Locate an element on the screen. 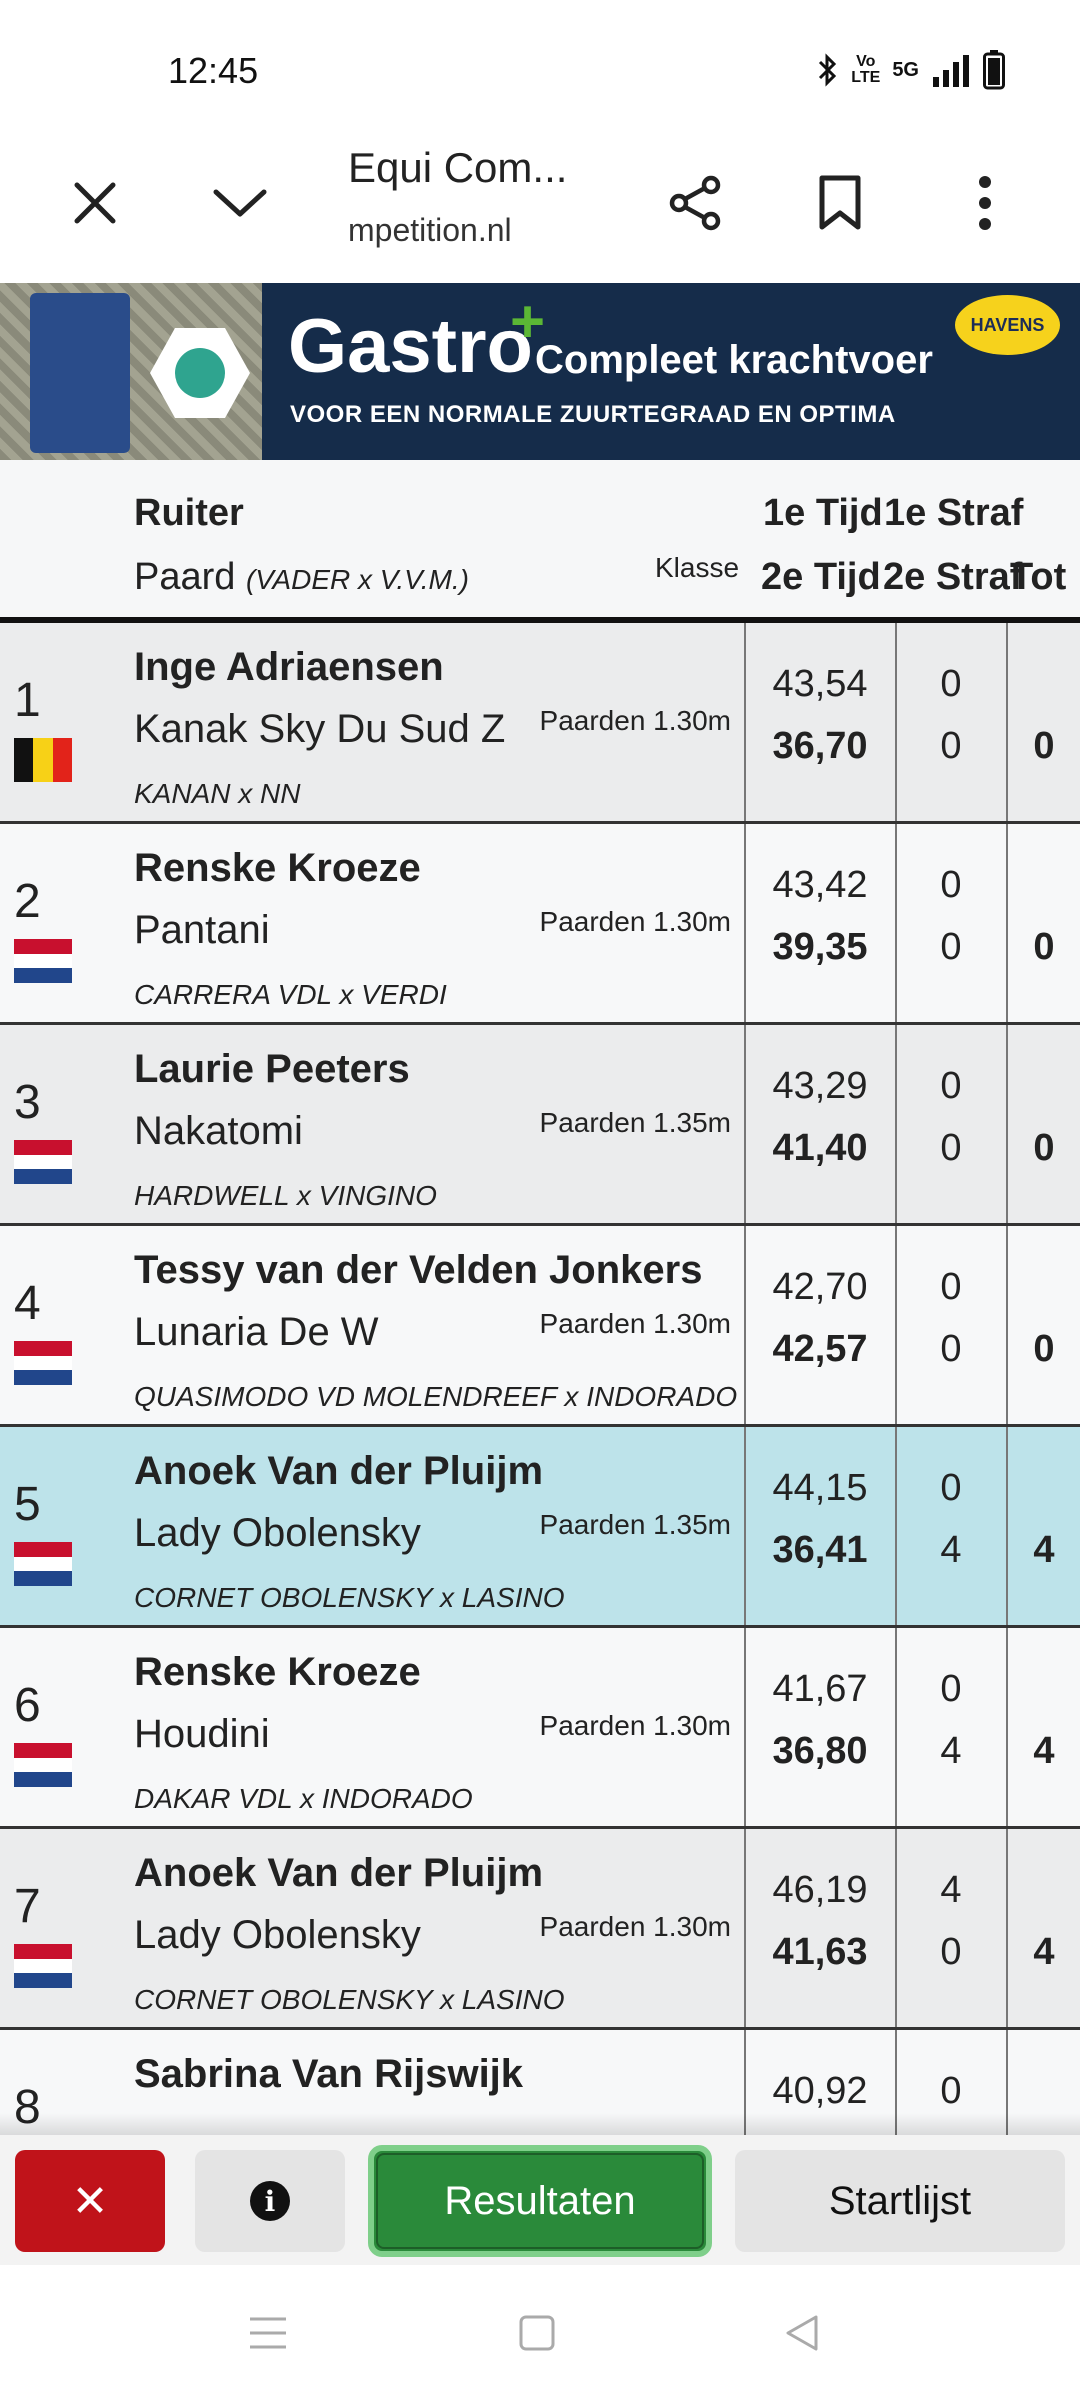  horse-pedigree: CORNET OBOLENSKY x LASINO is located at coordinates (349, 1597).